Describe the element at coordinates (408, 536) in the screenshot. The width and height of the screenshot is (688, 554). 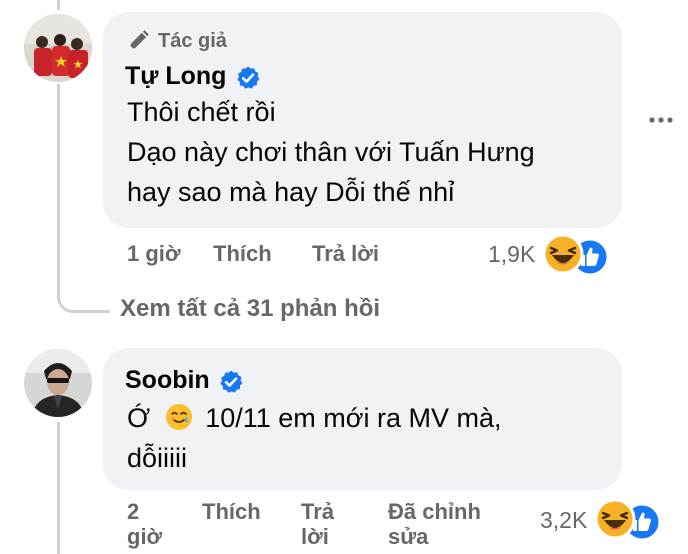
I see `edited-label-line: sửa` at that location.